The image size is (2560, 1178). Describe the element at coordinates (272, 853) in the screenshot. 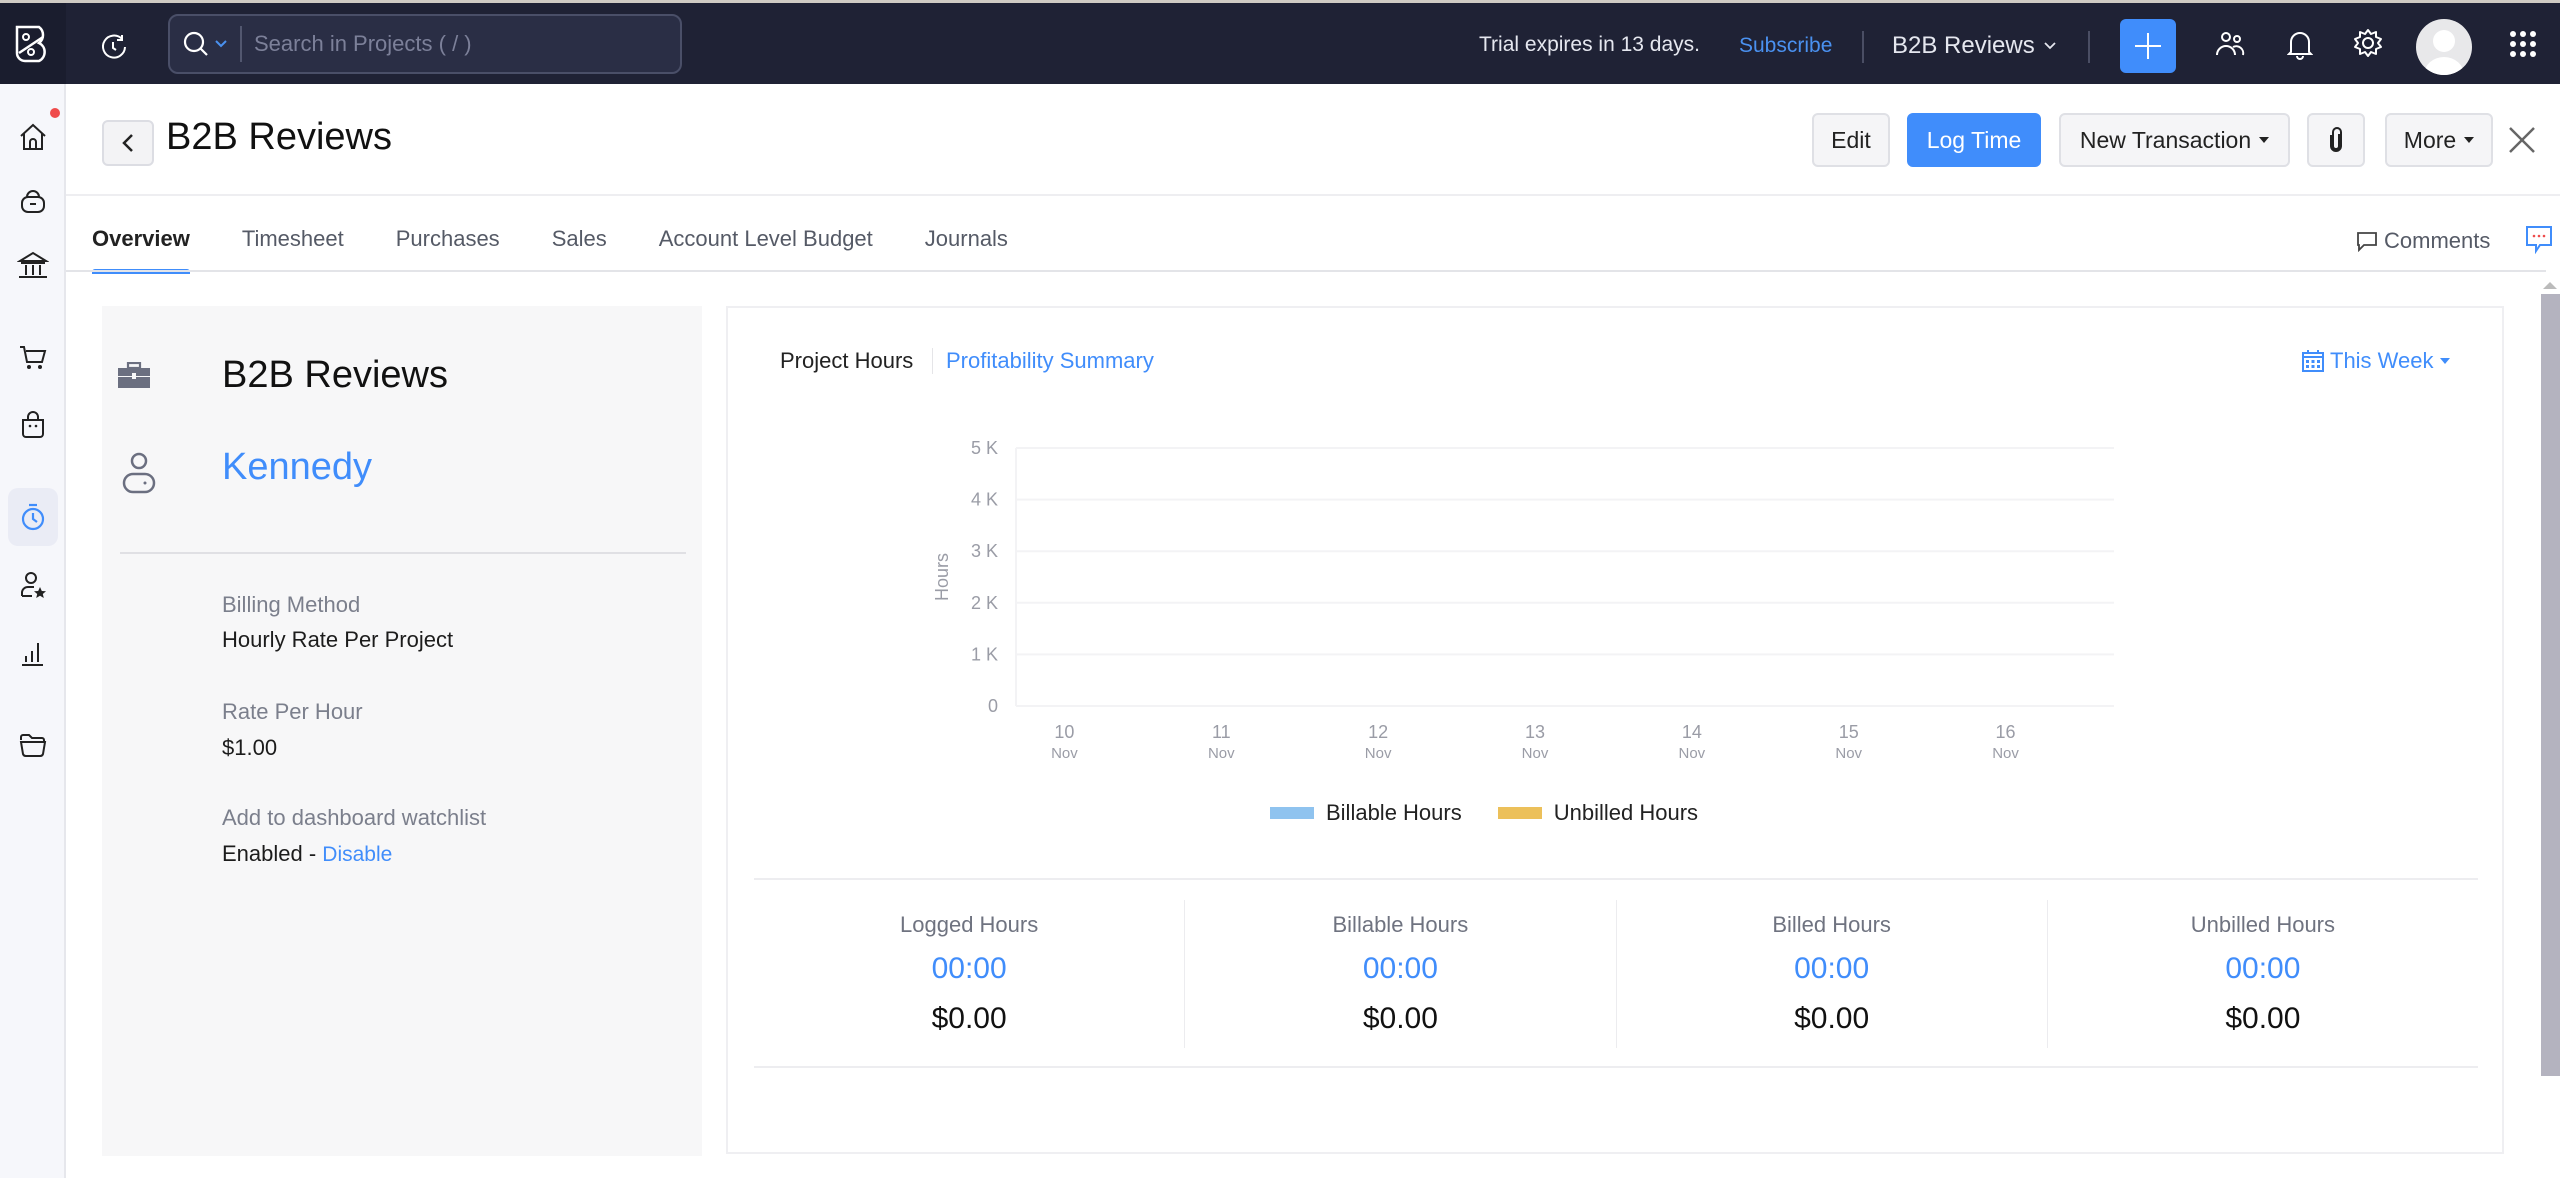

I see `watchlist-value: Enabled -` at that location.